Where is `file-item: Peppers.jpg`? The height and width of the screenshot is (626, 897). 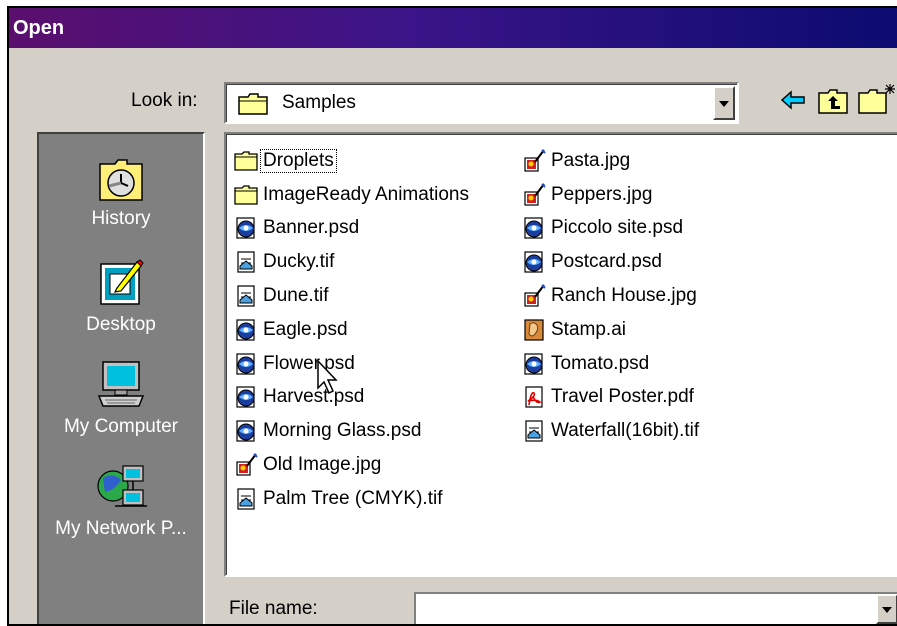 file-item: Peppers.jpg is located at coordinates (611, 195).